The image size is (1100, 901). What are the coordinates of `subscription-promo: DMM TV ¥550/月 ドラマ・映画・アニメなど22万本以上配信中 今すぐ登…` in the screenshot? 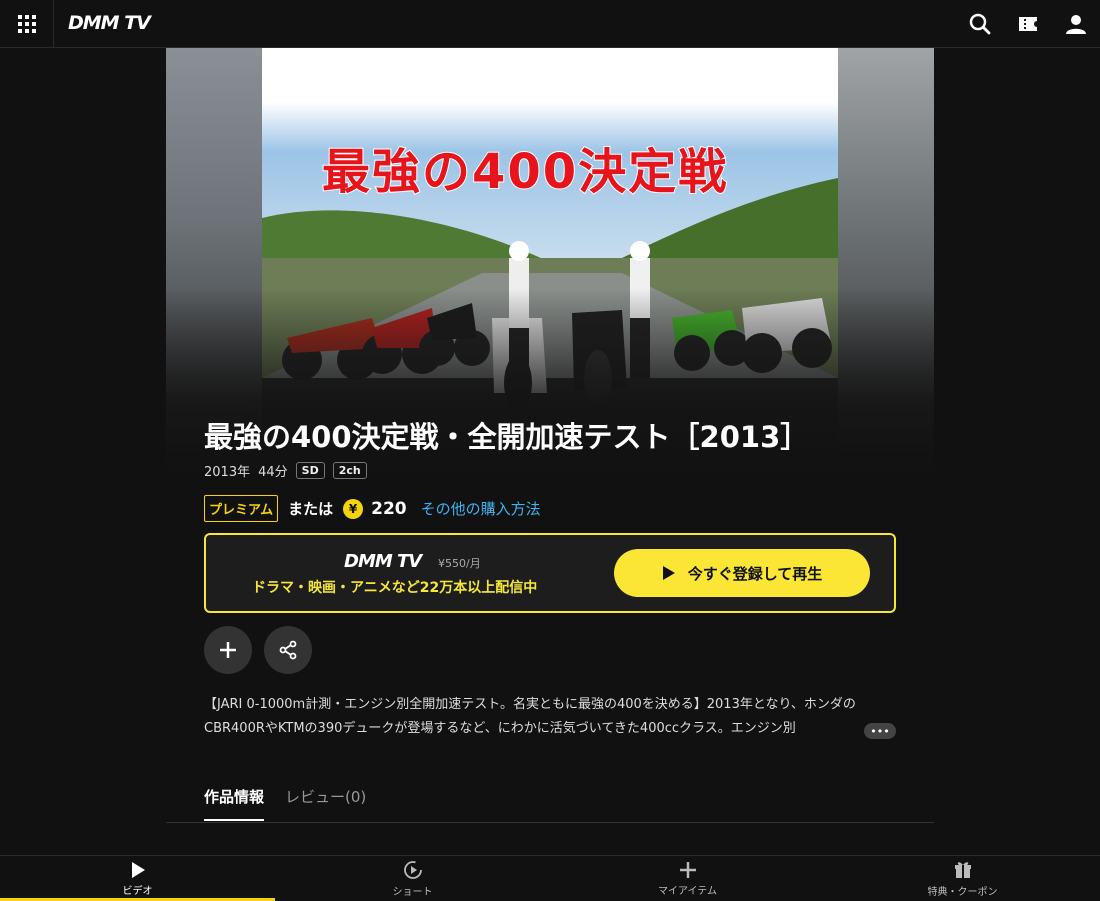 It's located at (550, 573).